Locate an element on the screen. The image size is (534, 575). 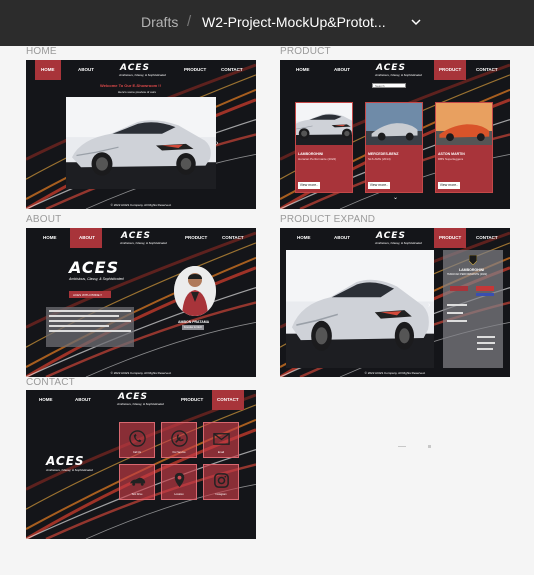
founder-role-badge: Founder & CEO is located at coordinates (193, 327).